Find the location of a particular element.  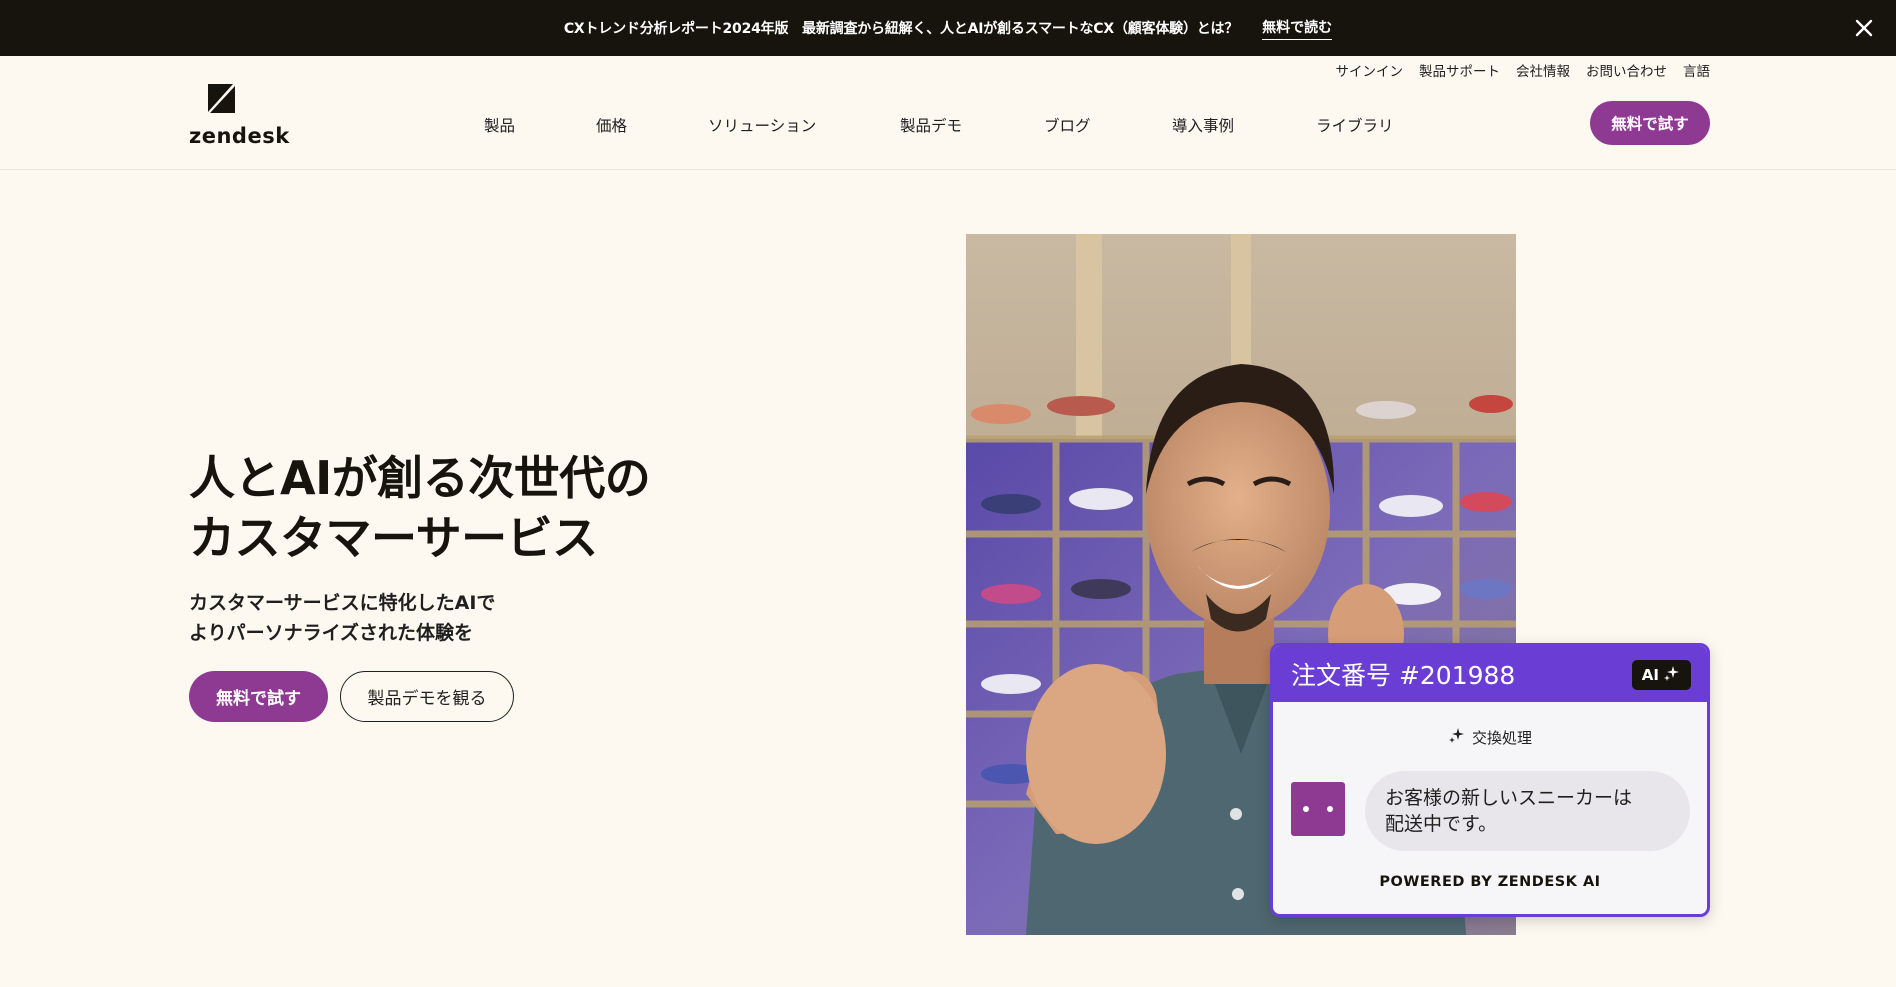

hero-title-line: カスタマーサービス is located at coordinates (393, 538).